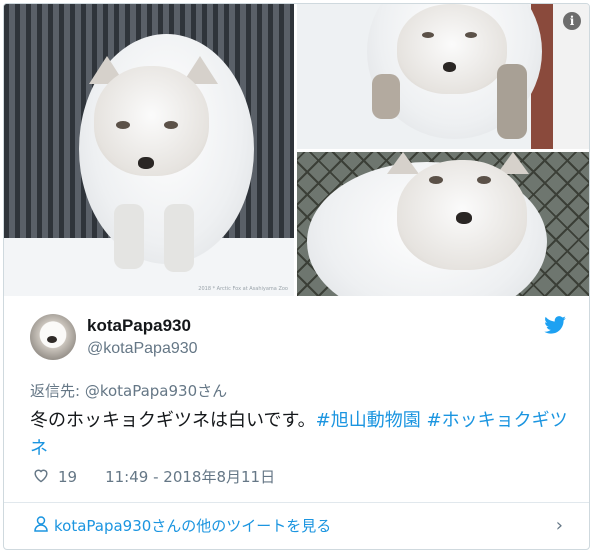 Image resolution: width=592 pixels, height=553 pixels. Describe the element at coordinates (139, 326) in the screenshot. I see `display-name: kotaPapa930` at that location.